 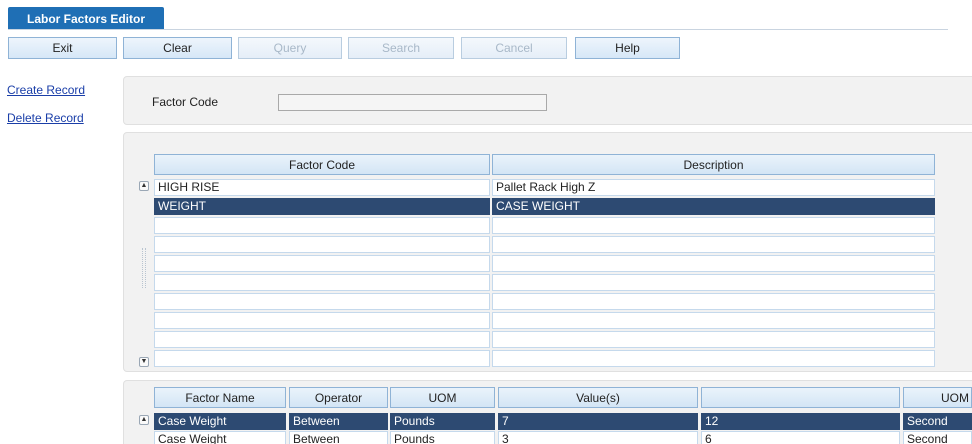 What do you see at coordinates (514, 48) in the screenshot?
I see `cancel-button: Cancel` at bounding box center [514, 48].